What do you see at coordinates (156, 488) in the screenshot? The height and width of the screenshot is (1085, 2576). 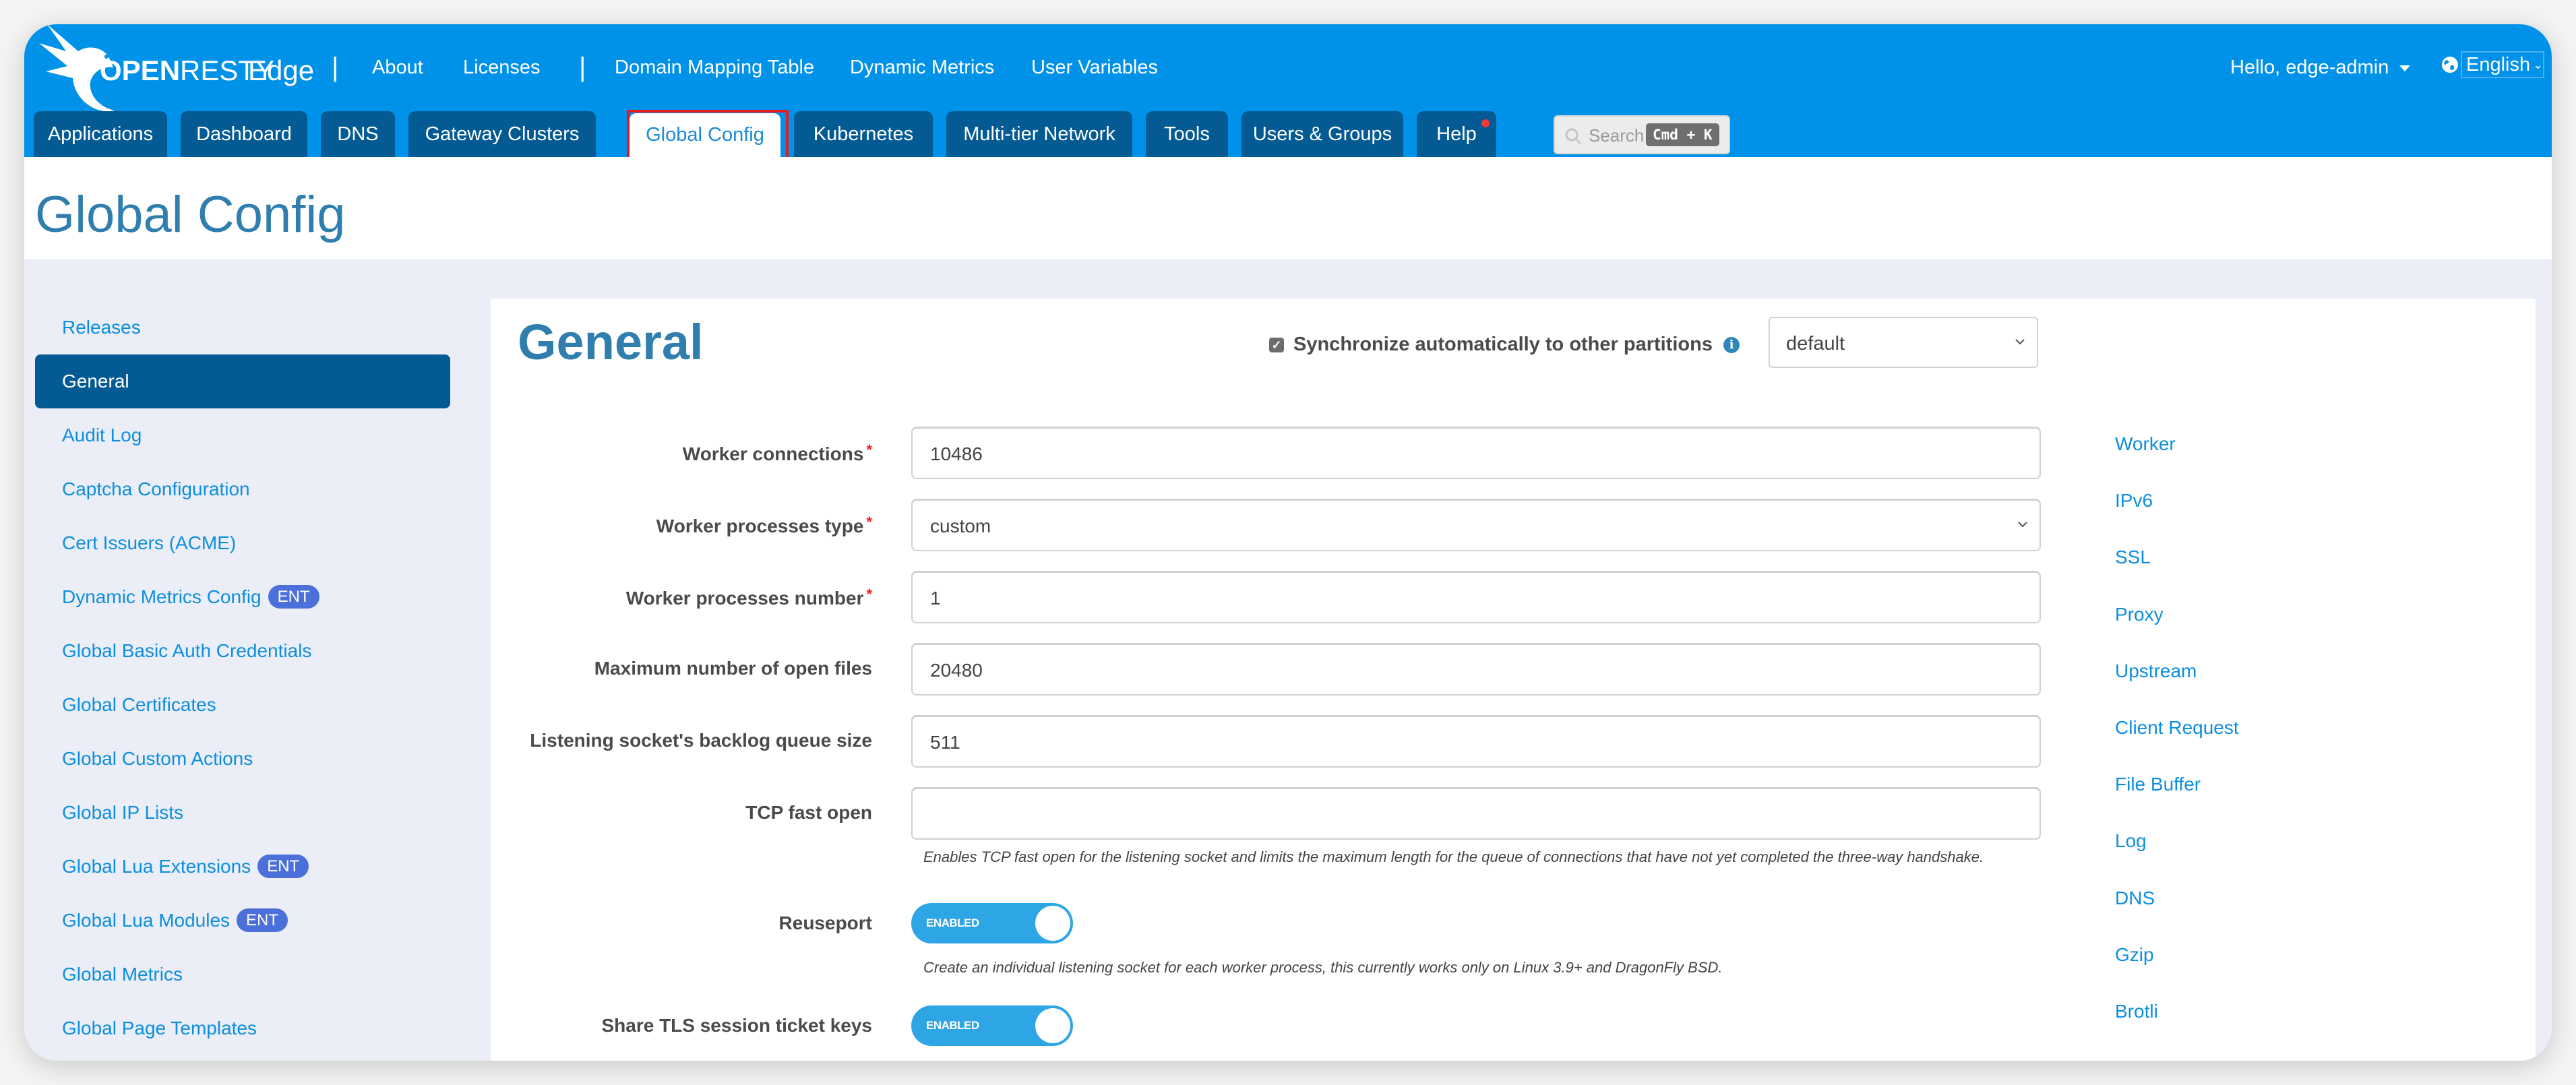 I see `sidebar-item-label: Captcha Configuration` at bounding box center [156, 488].